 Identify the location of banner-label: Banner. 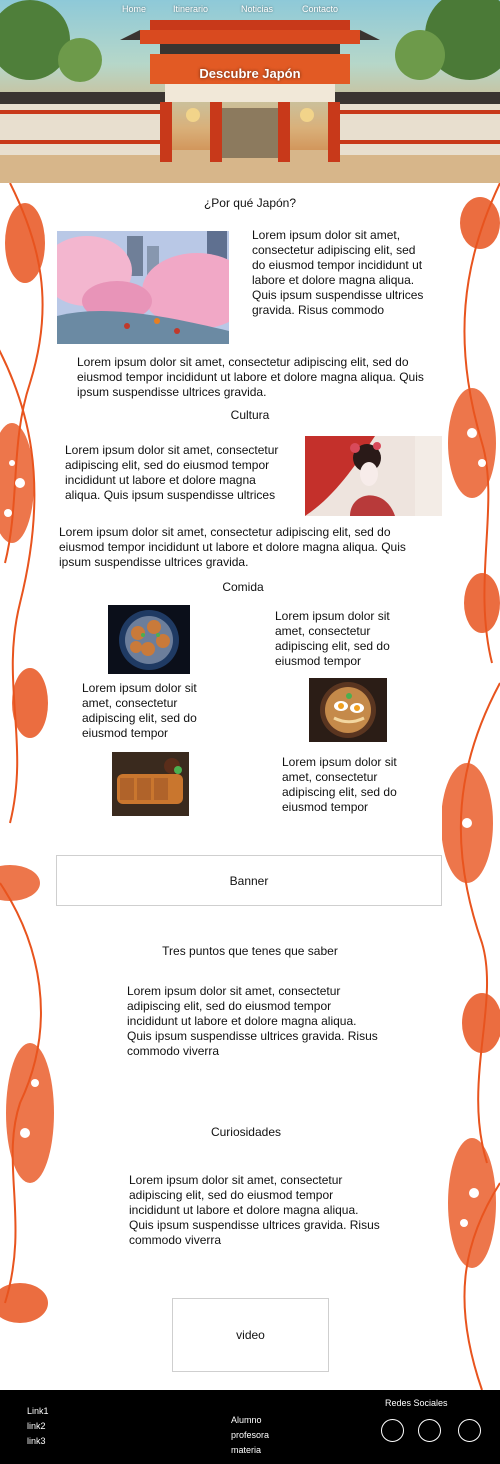
(249, 880).